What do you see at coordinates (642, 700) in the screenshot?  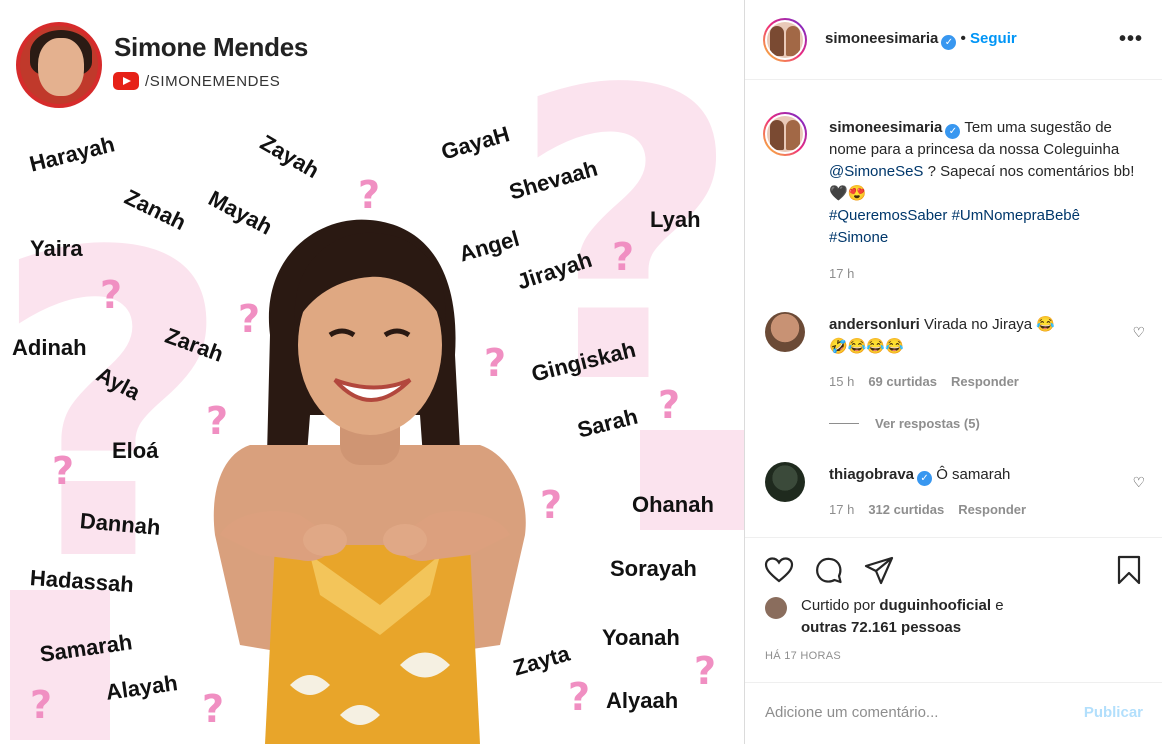 I see `baby-name: Alyaah` at bounding box center [642, 700].